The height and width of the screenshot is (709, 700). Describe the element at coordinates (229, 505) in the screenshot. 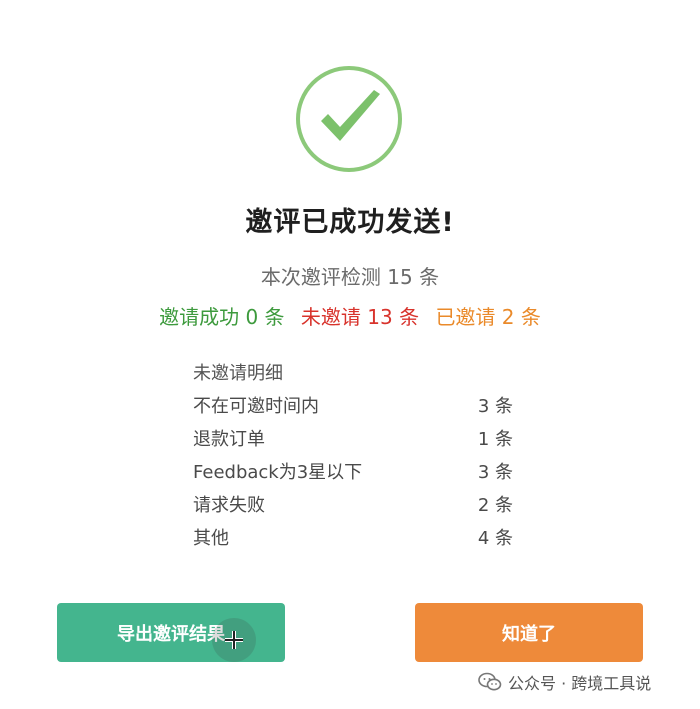

I see `detail-label: 请求失败` at that location.